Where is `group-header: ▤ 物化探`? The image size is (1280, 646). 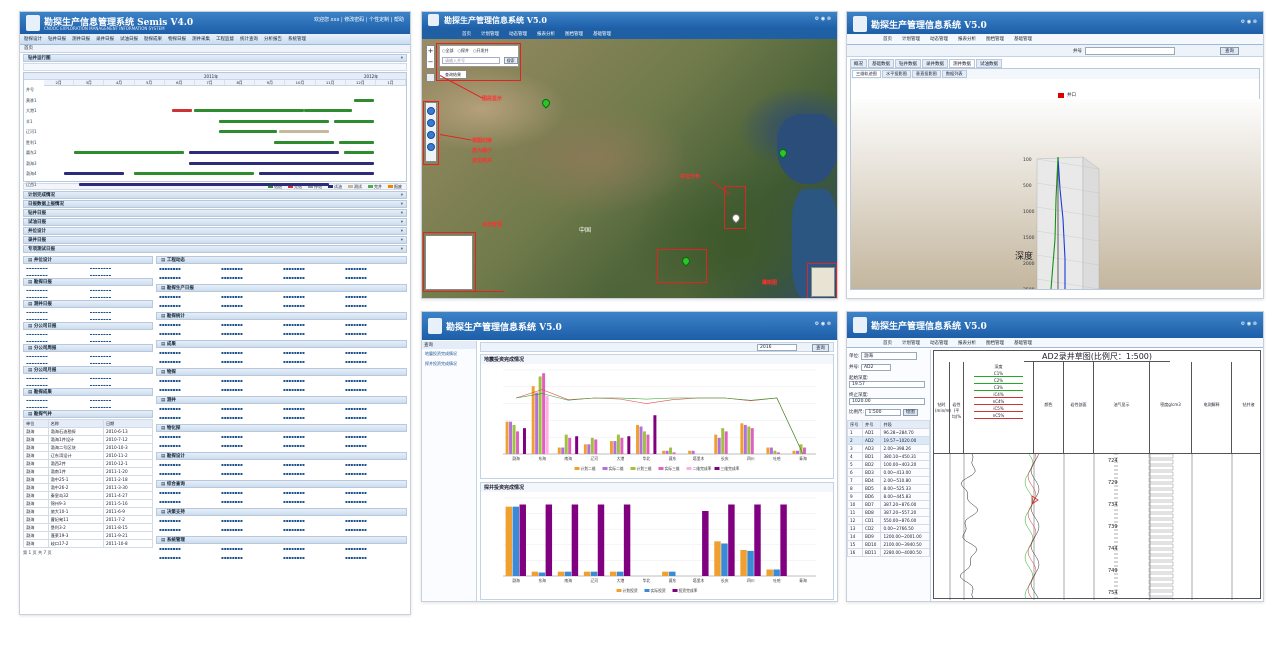 group-header: ▤ 物化探 is located at coordinates (281, 428).